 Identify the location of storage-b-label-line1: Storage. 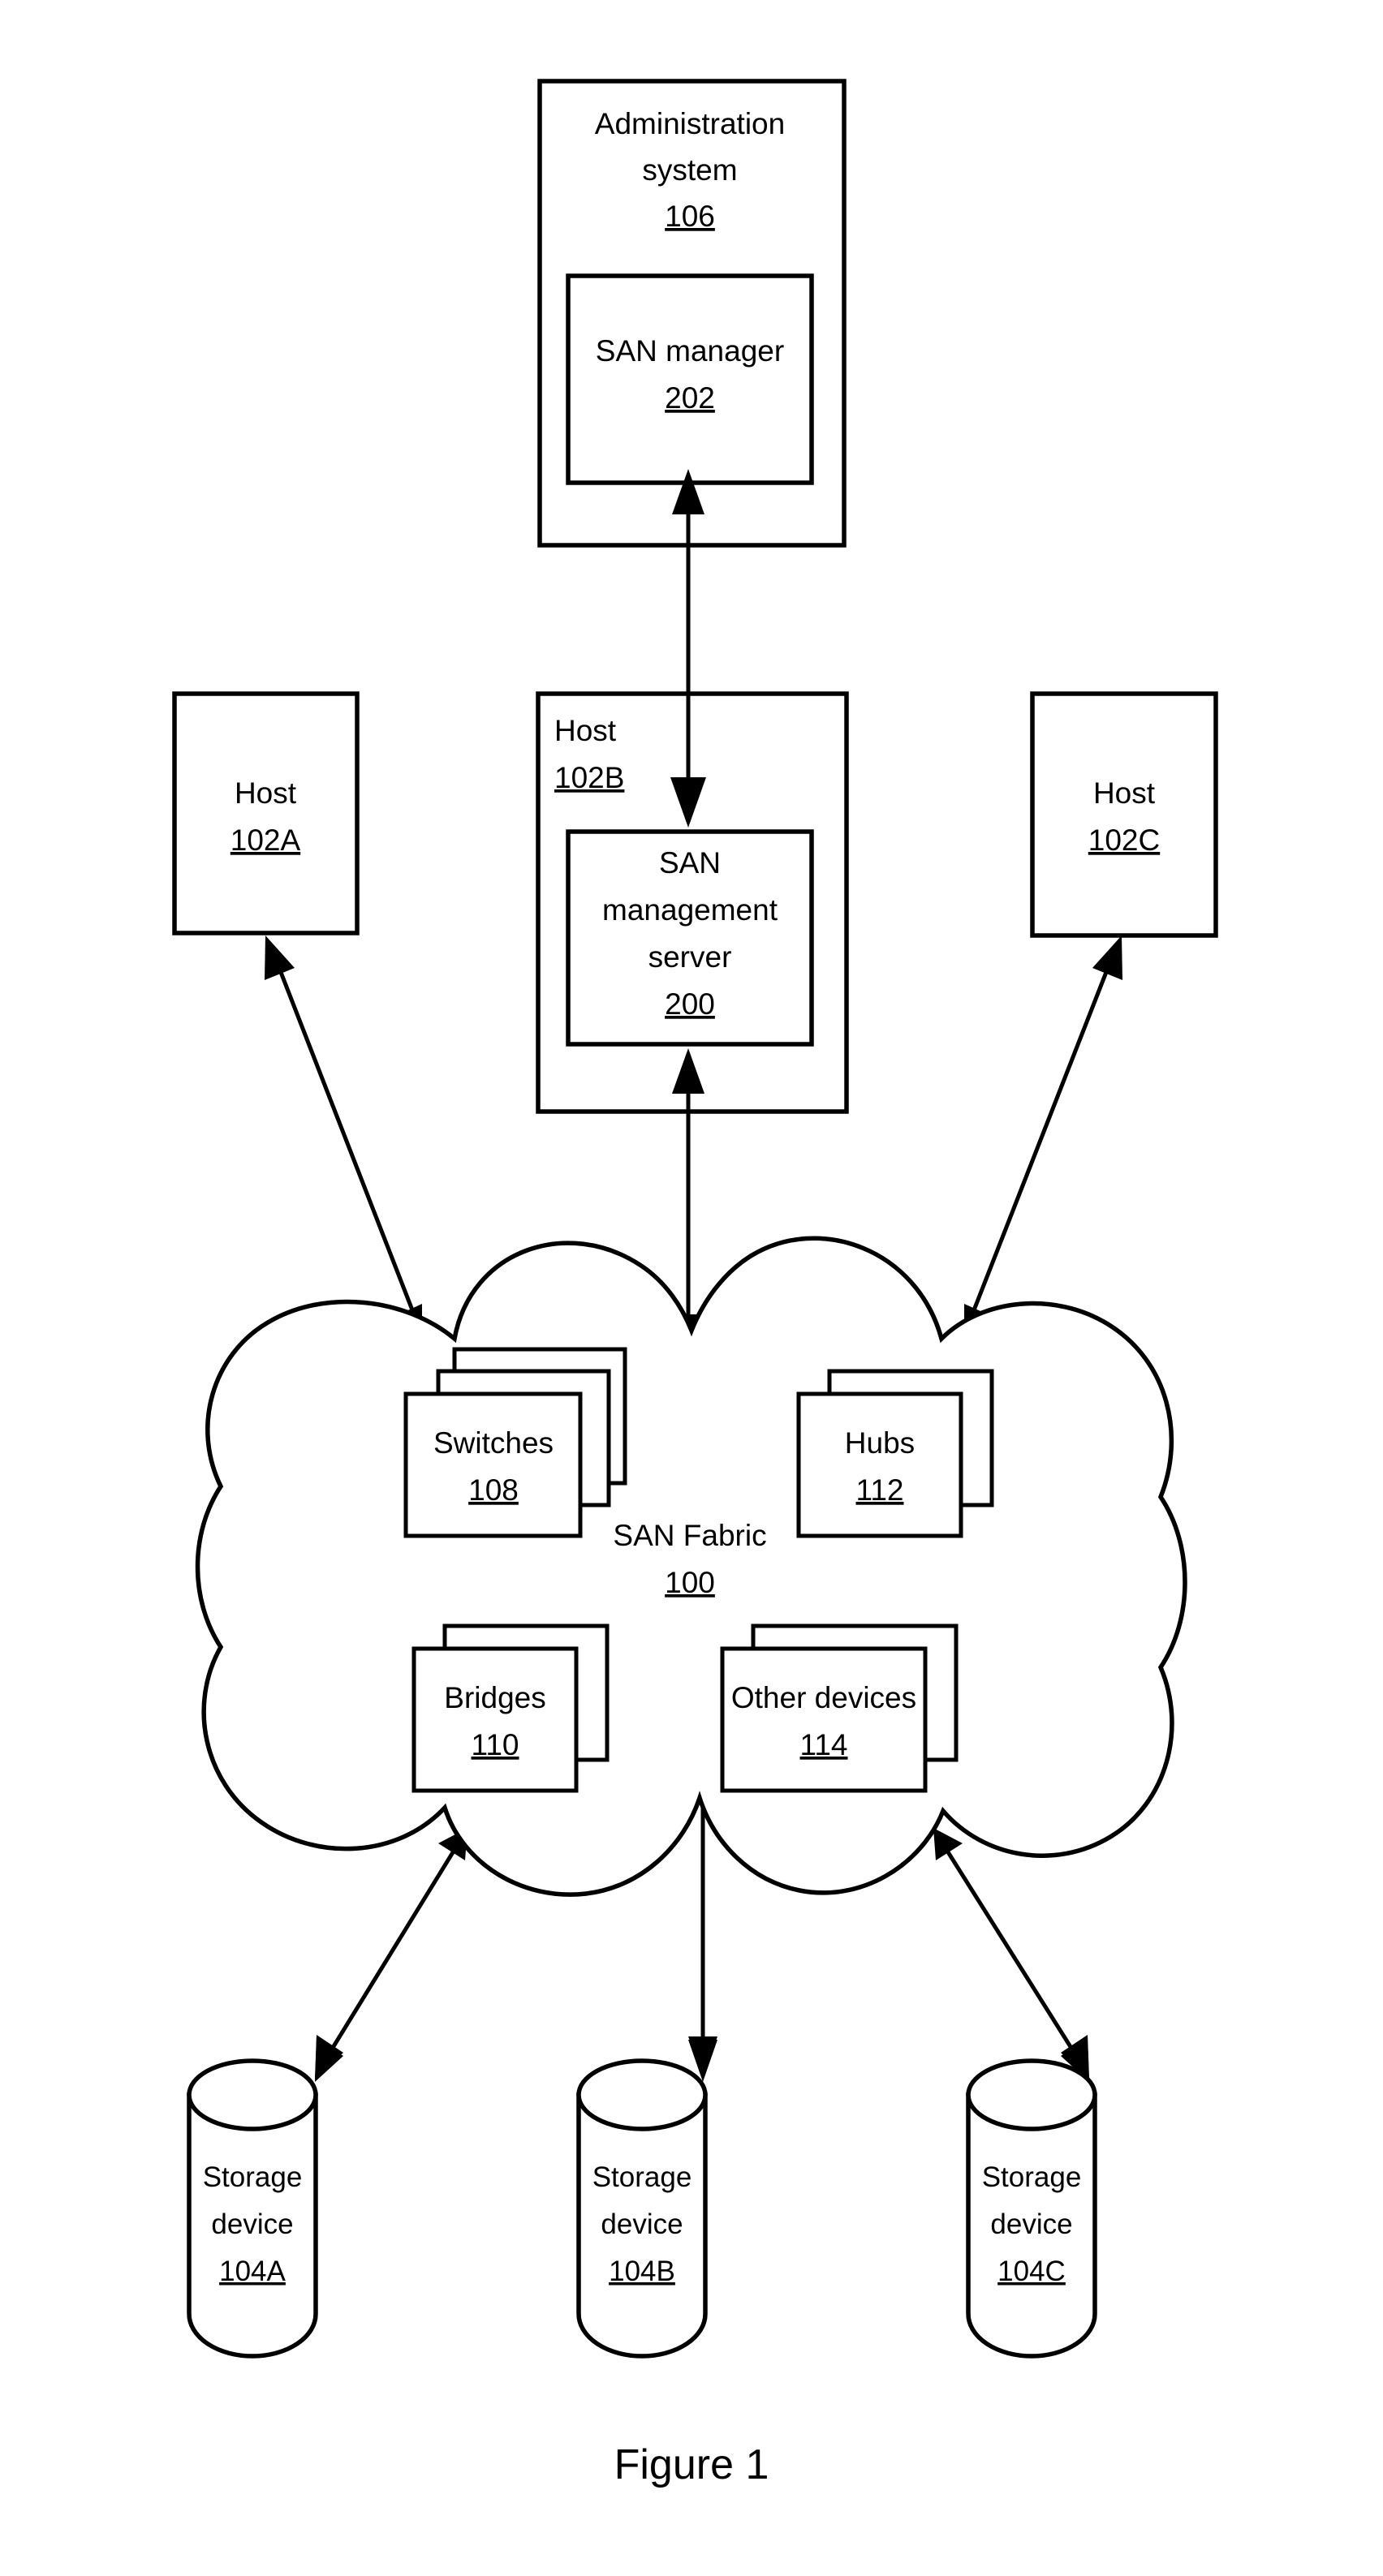
(642, 2177).